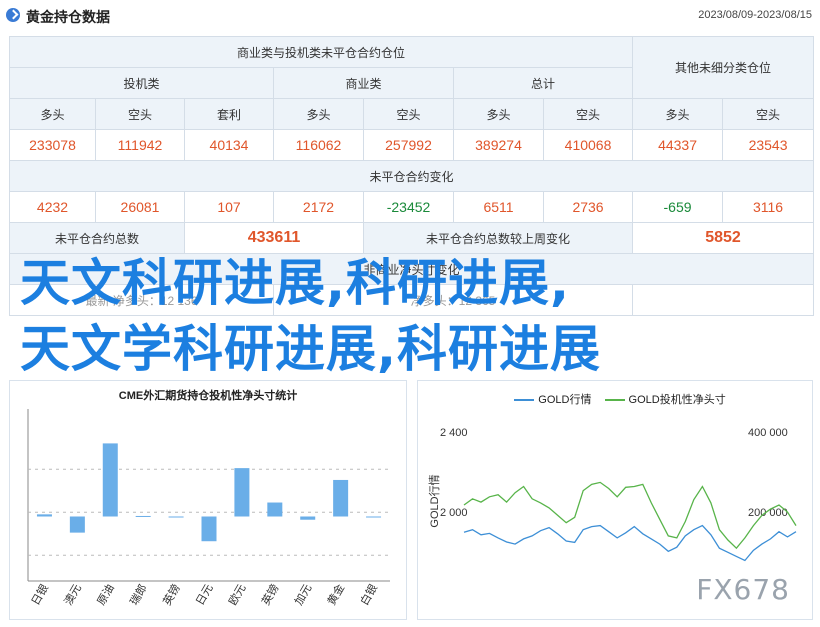 This screenshot has width=820, height=627. Describe the element at coordinates (140, 145) in the screenshot. I see `value-cell: 111942` at that location.